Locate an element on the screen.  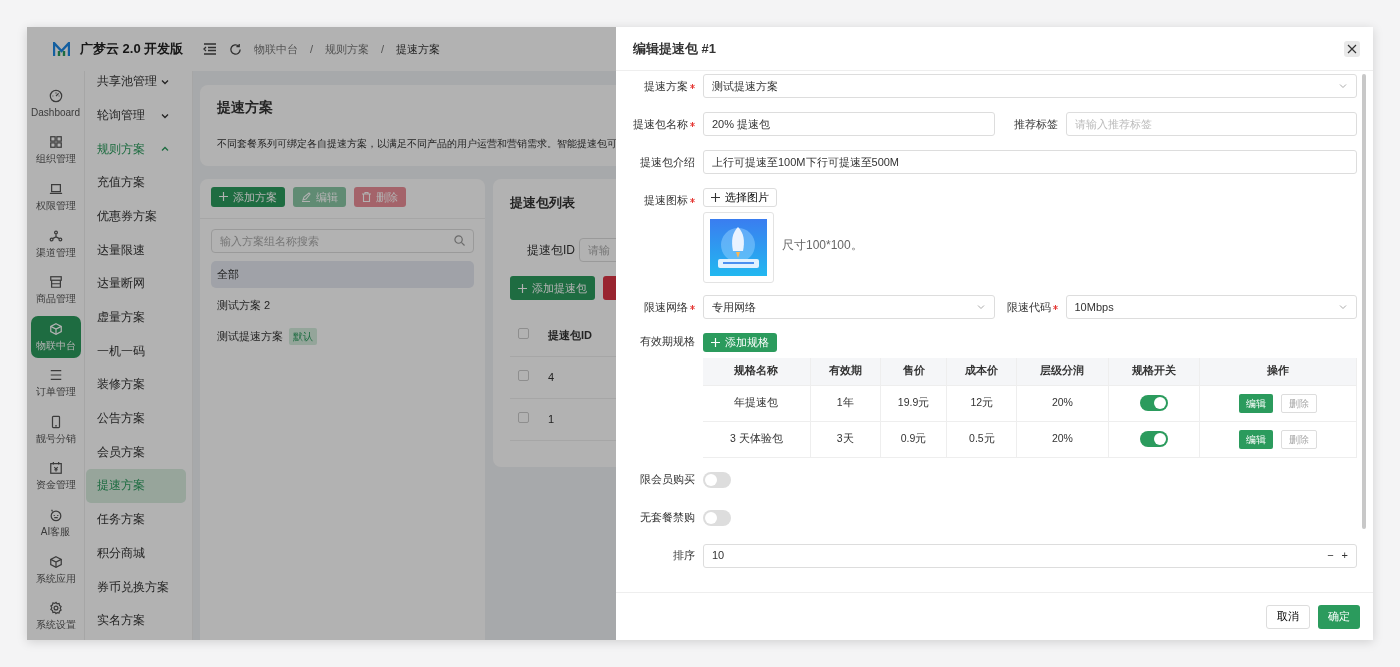
app-name: 广梦云 2.0 开发版 is located at coordinates (132, 49).